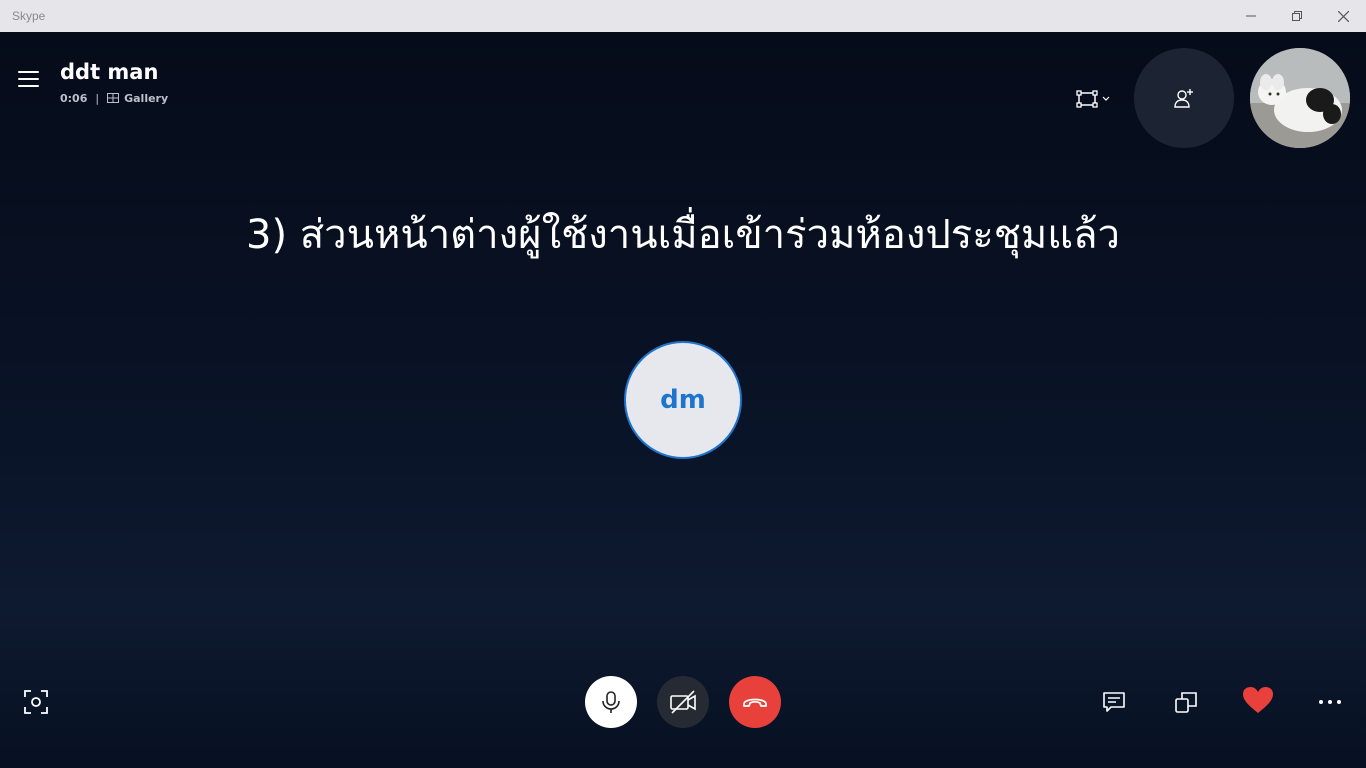  I want to click on close-icon, so click(1343, 16).